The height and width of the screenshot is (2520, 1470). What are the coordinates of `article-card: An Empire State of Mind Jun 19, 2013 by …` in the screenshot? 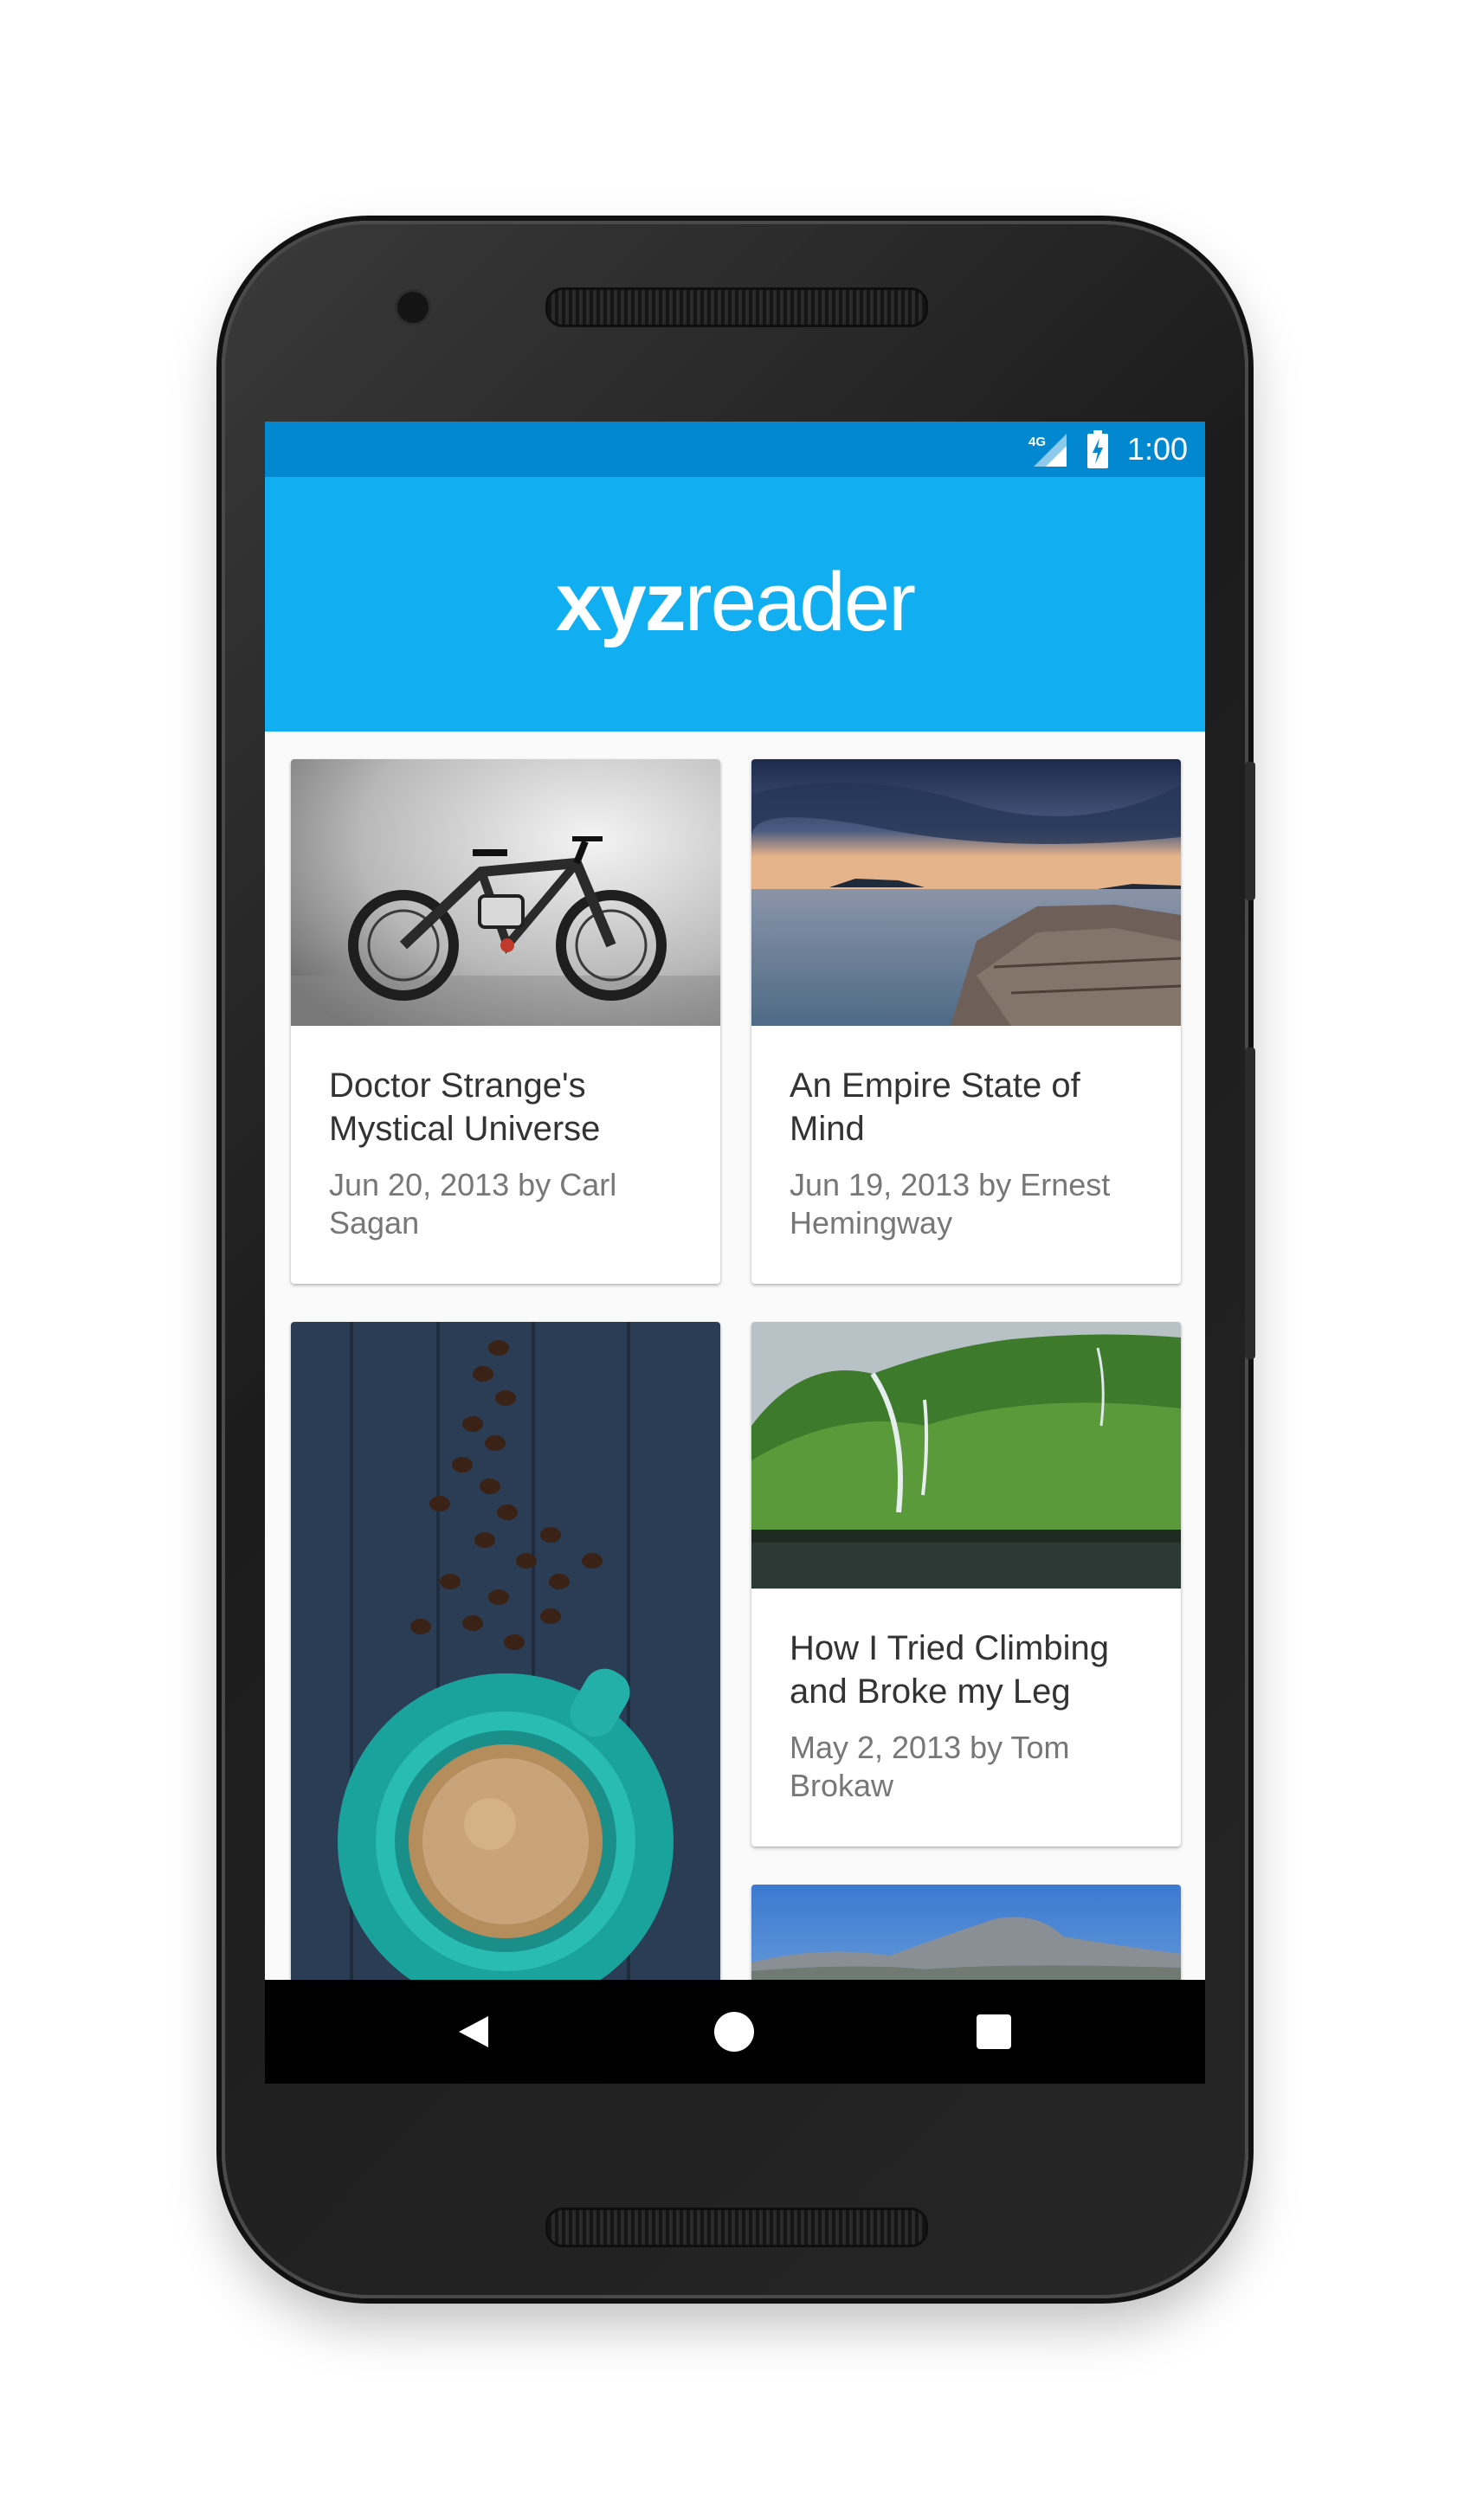 It's located at (966, 1021).